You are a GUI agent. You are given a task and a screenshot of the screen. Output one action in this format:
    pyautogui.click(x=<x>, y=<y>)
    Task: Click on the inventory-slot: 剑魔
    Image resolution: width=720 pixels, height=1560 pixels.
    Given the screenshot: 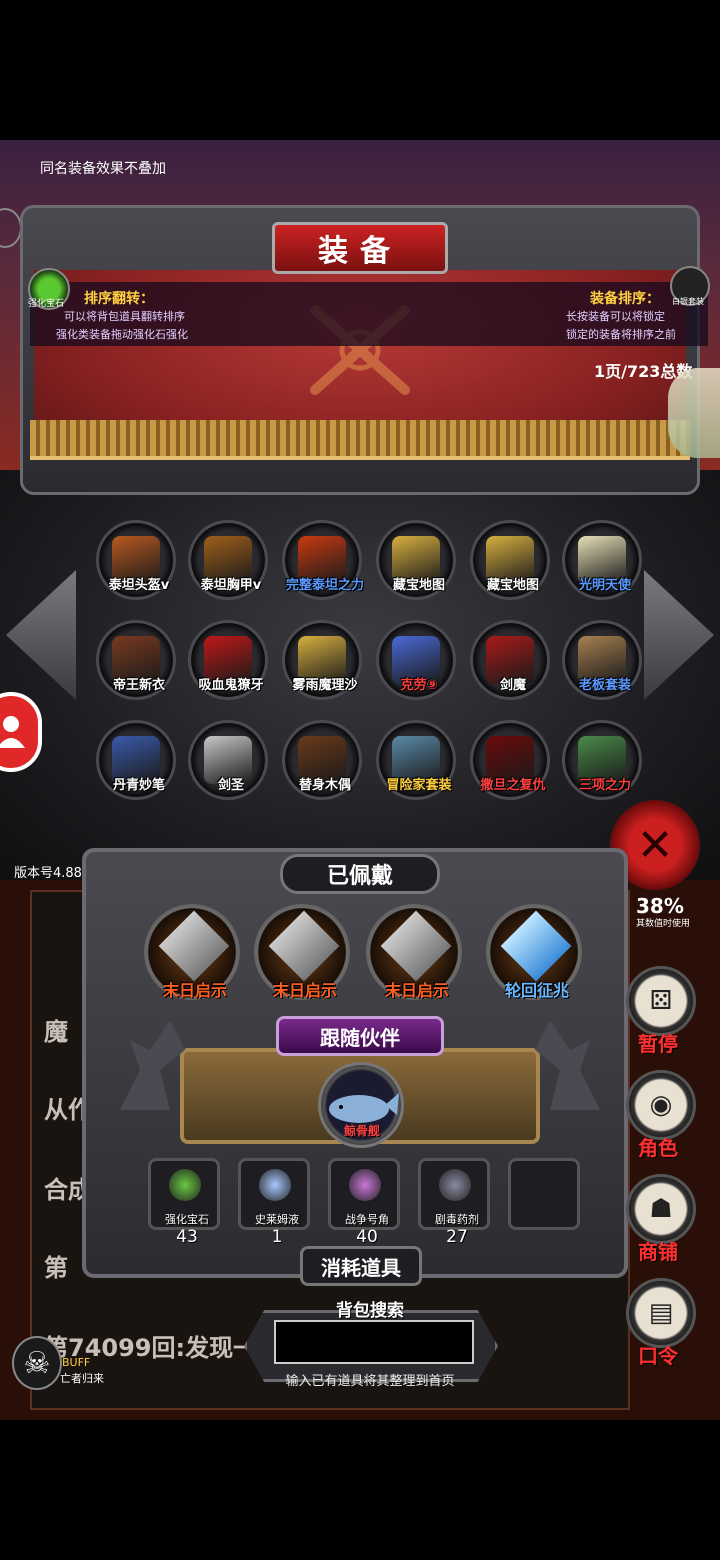 What is the action you would take?
    pyautogui.click(x=510, y=660)
    